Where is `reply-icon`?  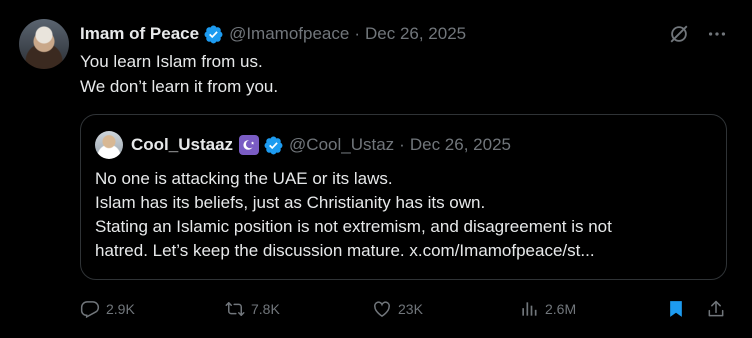
reply-icon is located at coordinates (90, 310).